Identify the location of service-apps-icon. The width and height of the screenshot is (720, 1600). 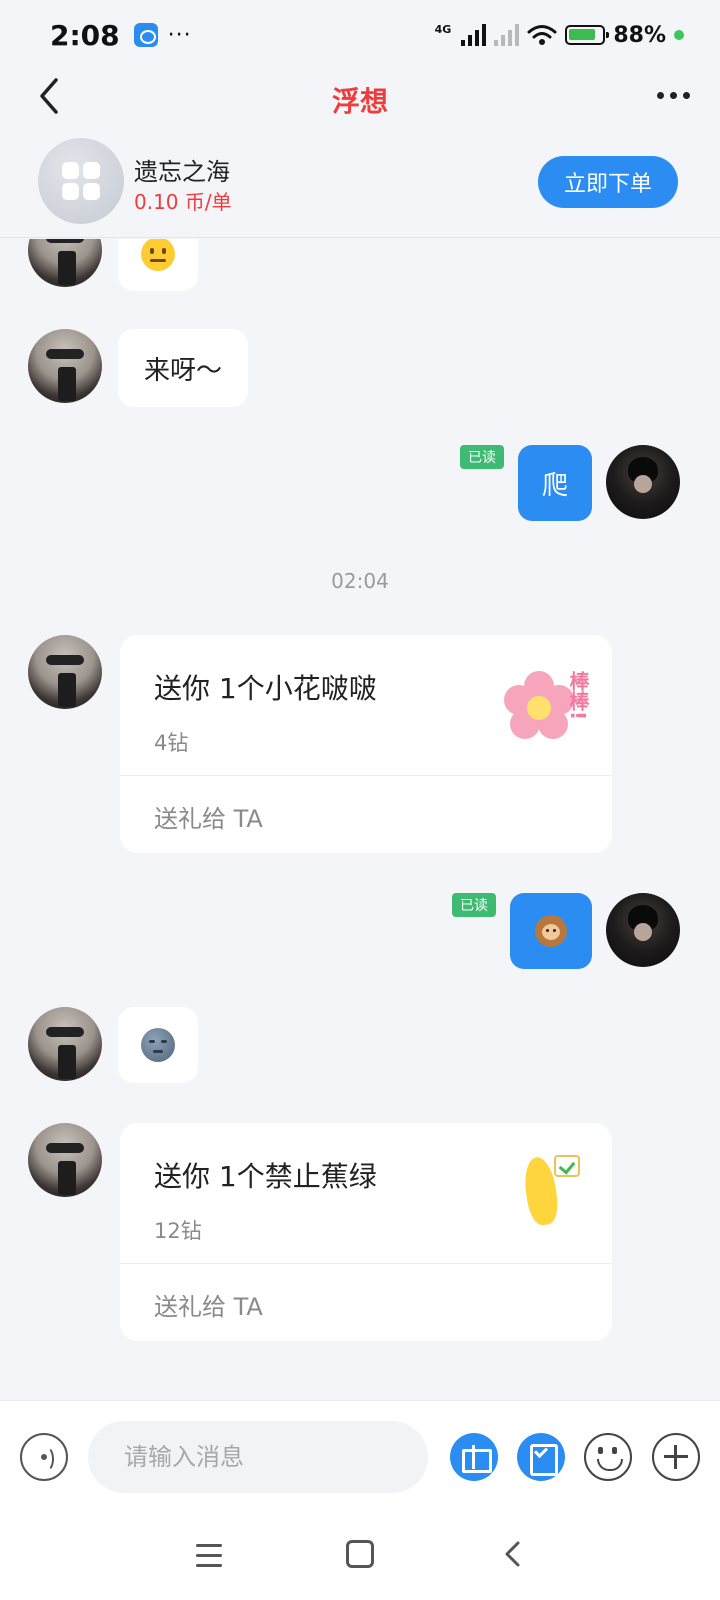
(81, 181).